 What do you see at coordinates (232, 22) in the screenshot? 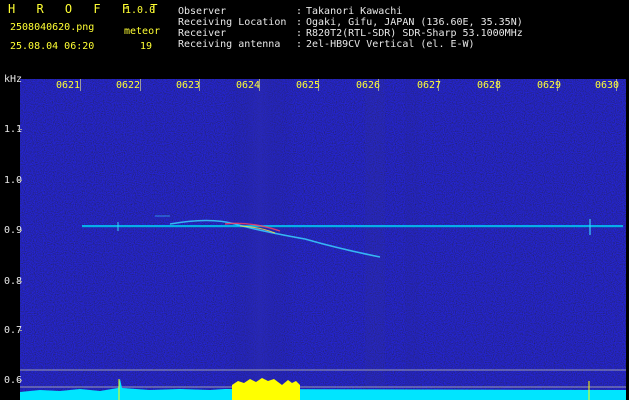
I see `location-label: Receiving Location` at bounding box center [232, 22].